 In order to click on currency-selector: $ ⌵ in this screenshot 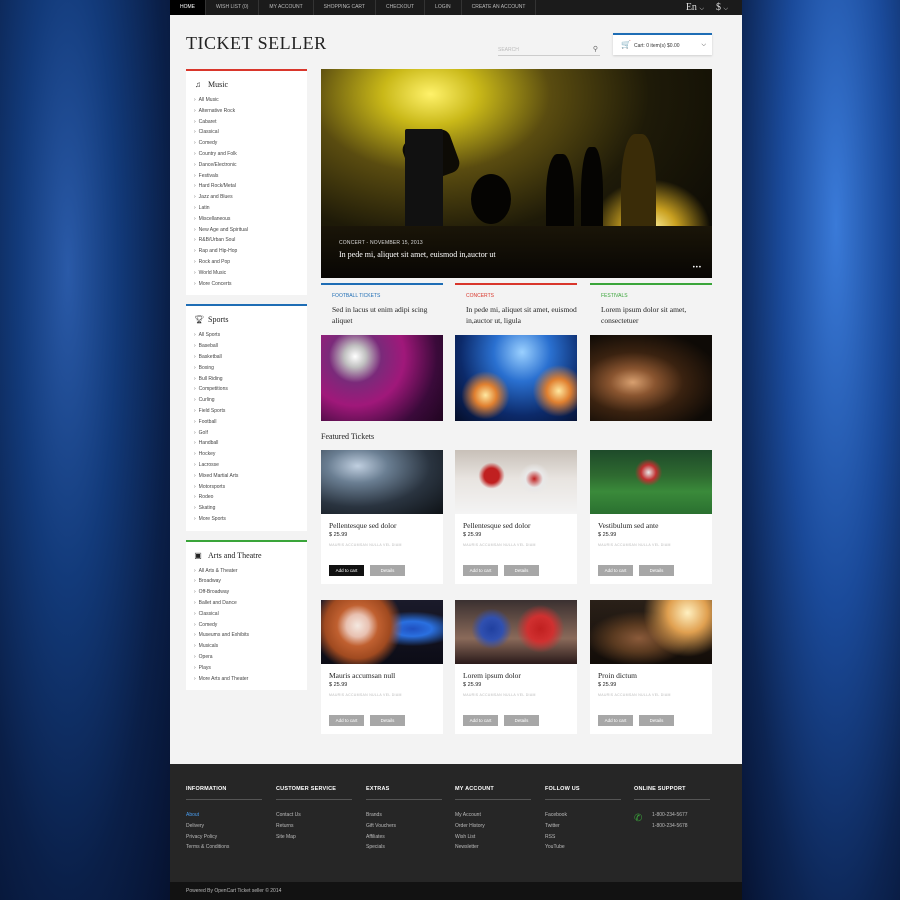, I will do `click(722, 7)`.